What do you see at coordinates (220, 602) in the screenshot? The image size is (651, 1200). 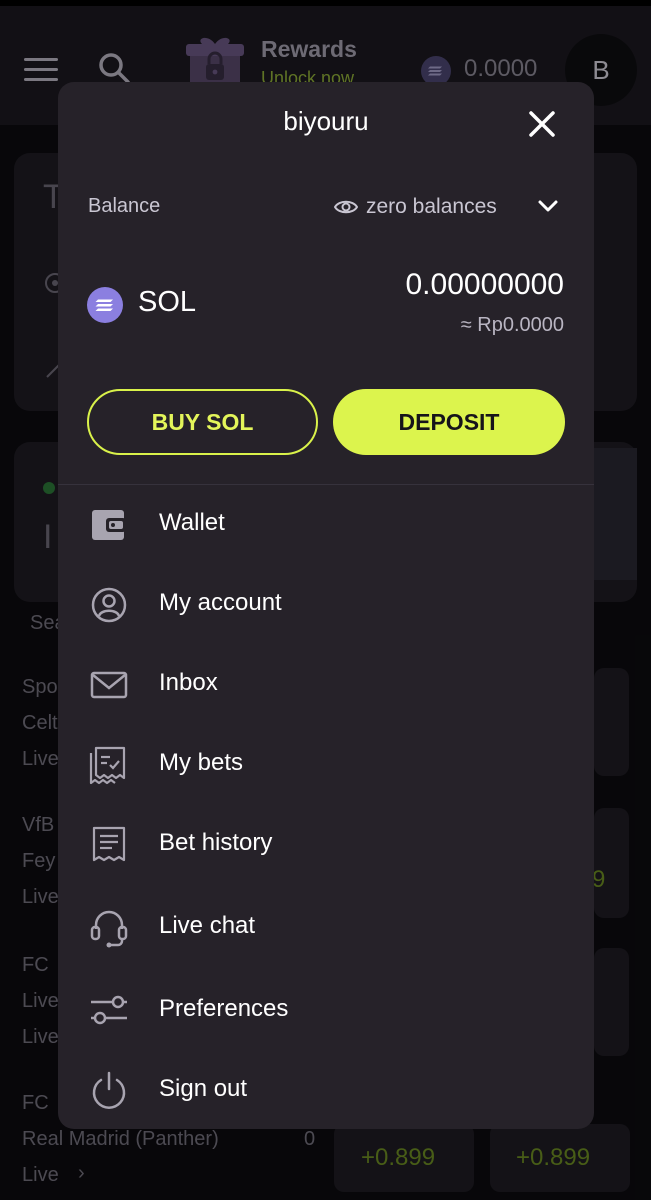 I see `menu-item-label: My account` at bounding box center [220, 602].